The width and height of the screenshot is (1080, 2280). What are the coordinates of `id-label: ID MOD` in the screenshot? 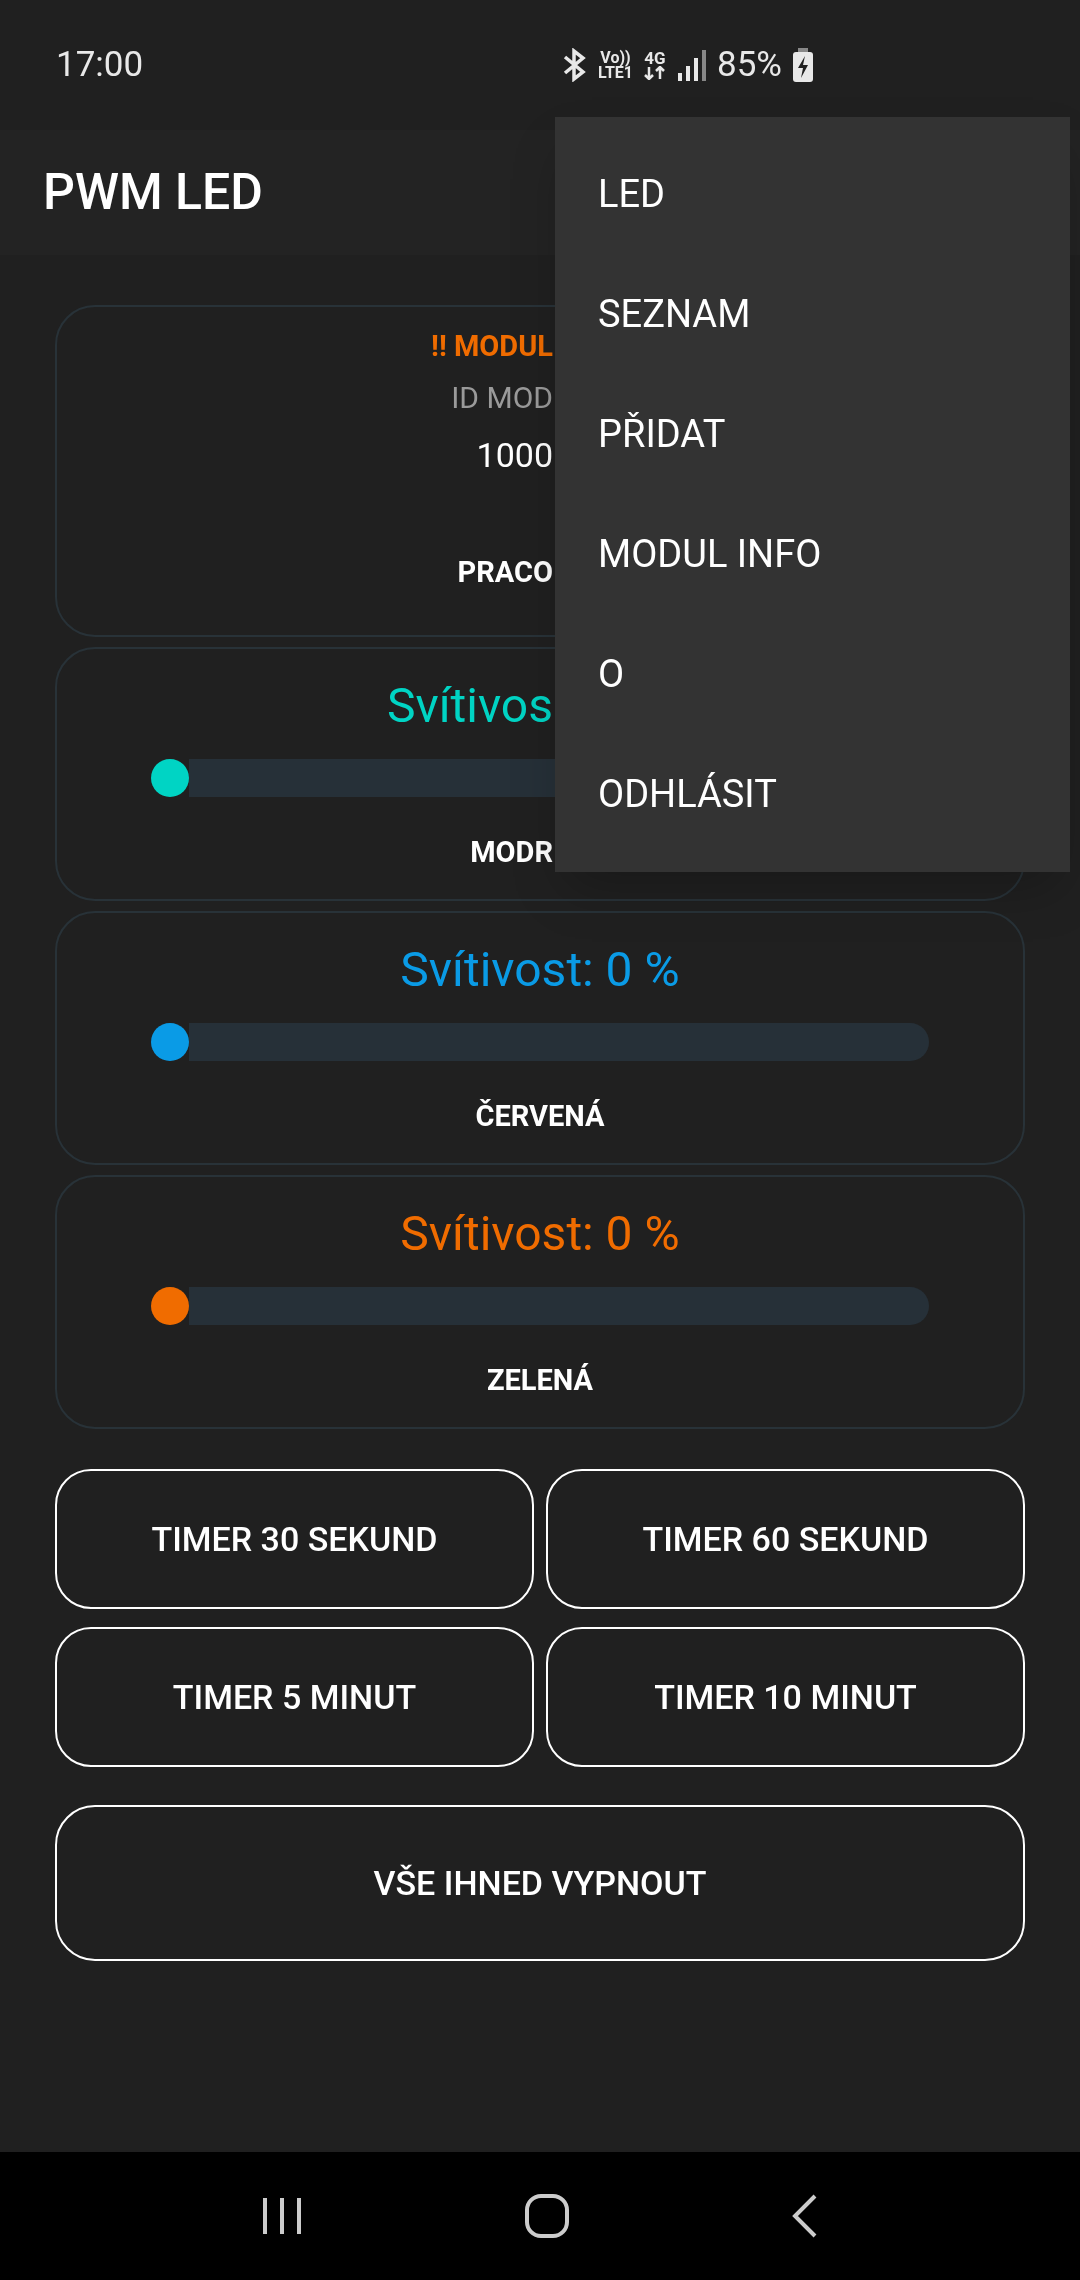 It's located at (502, 397).